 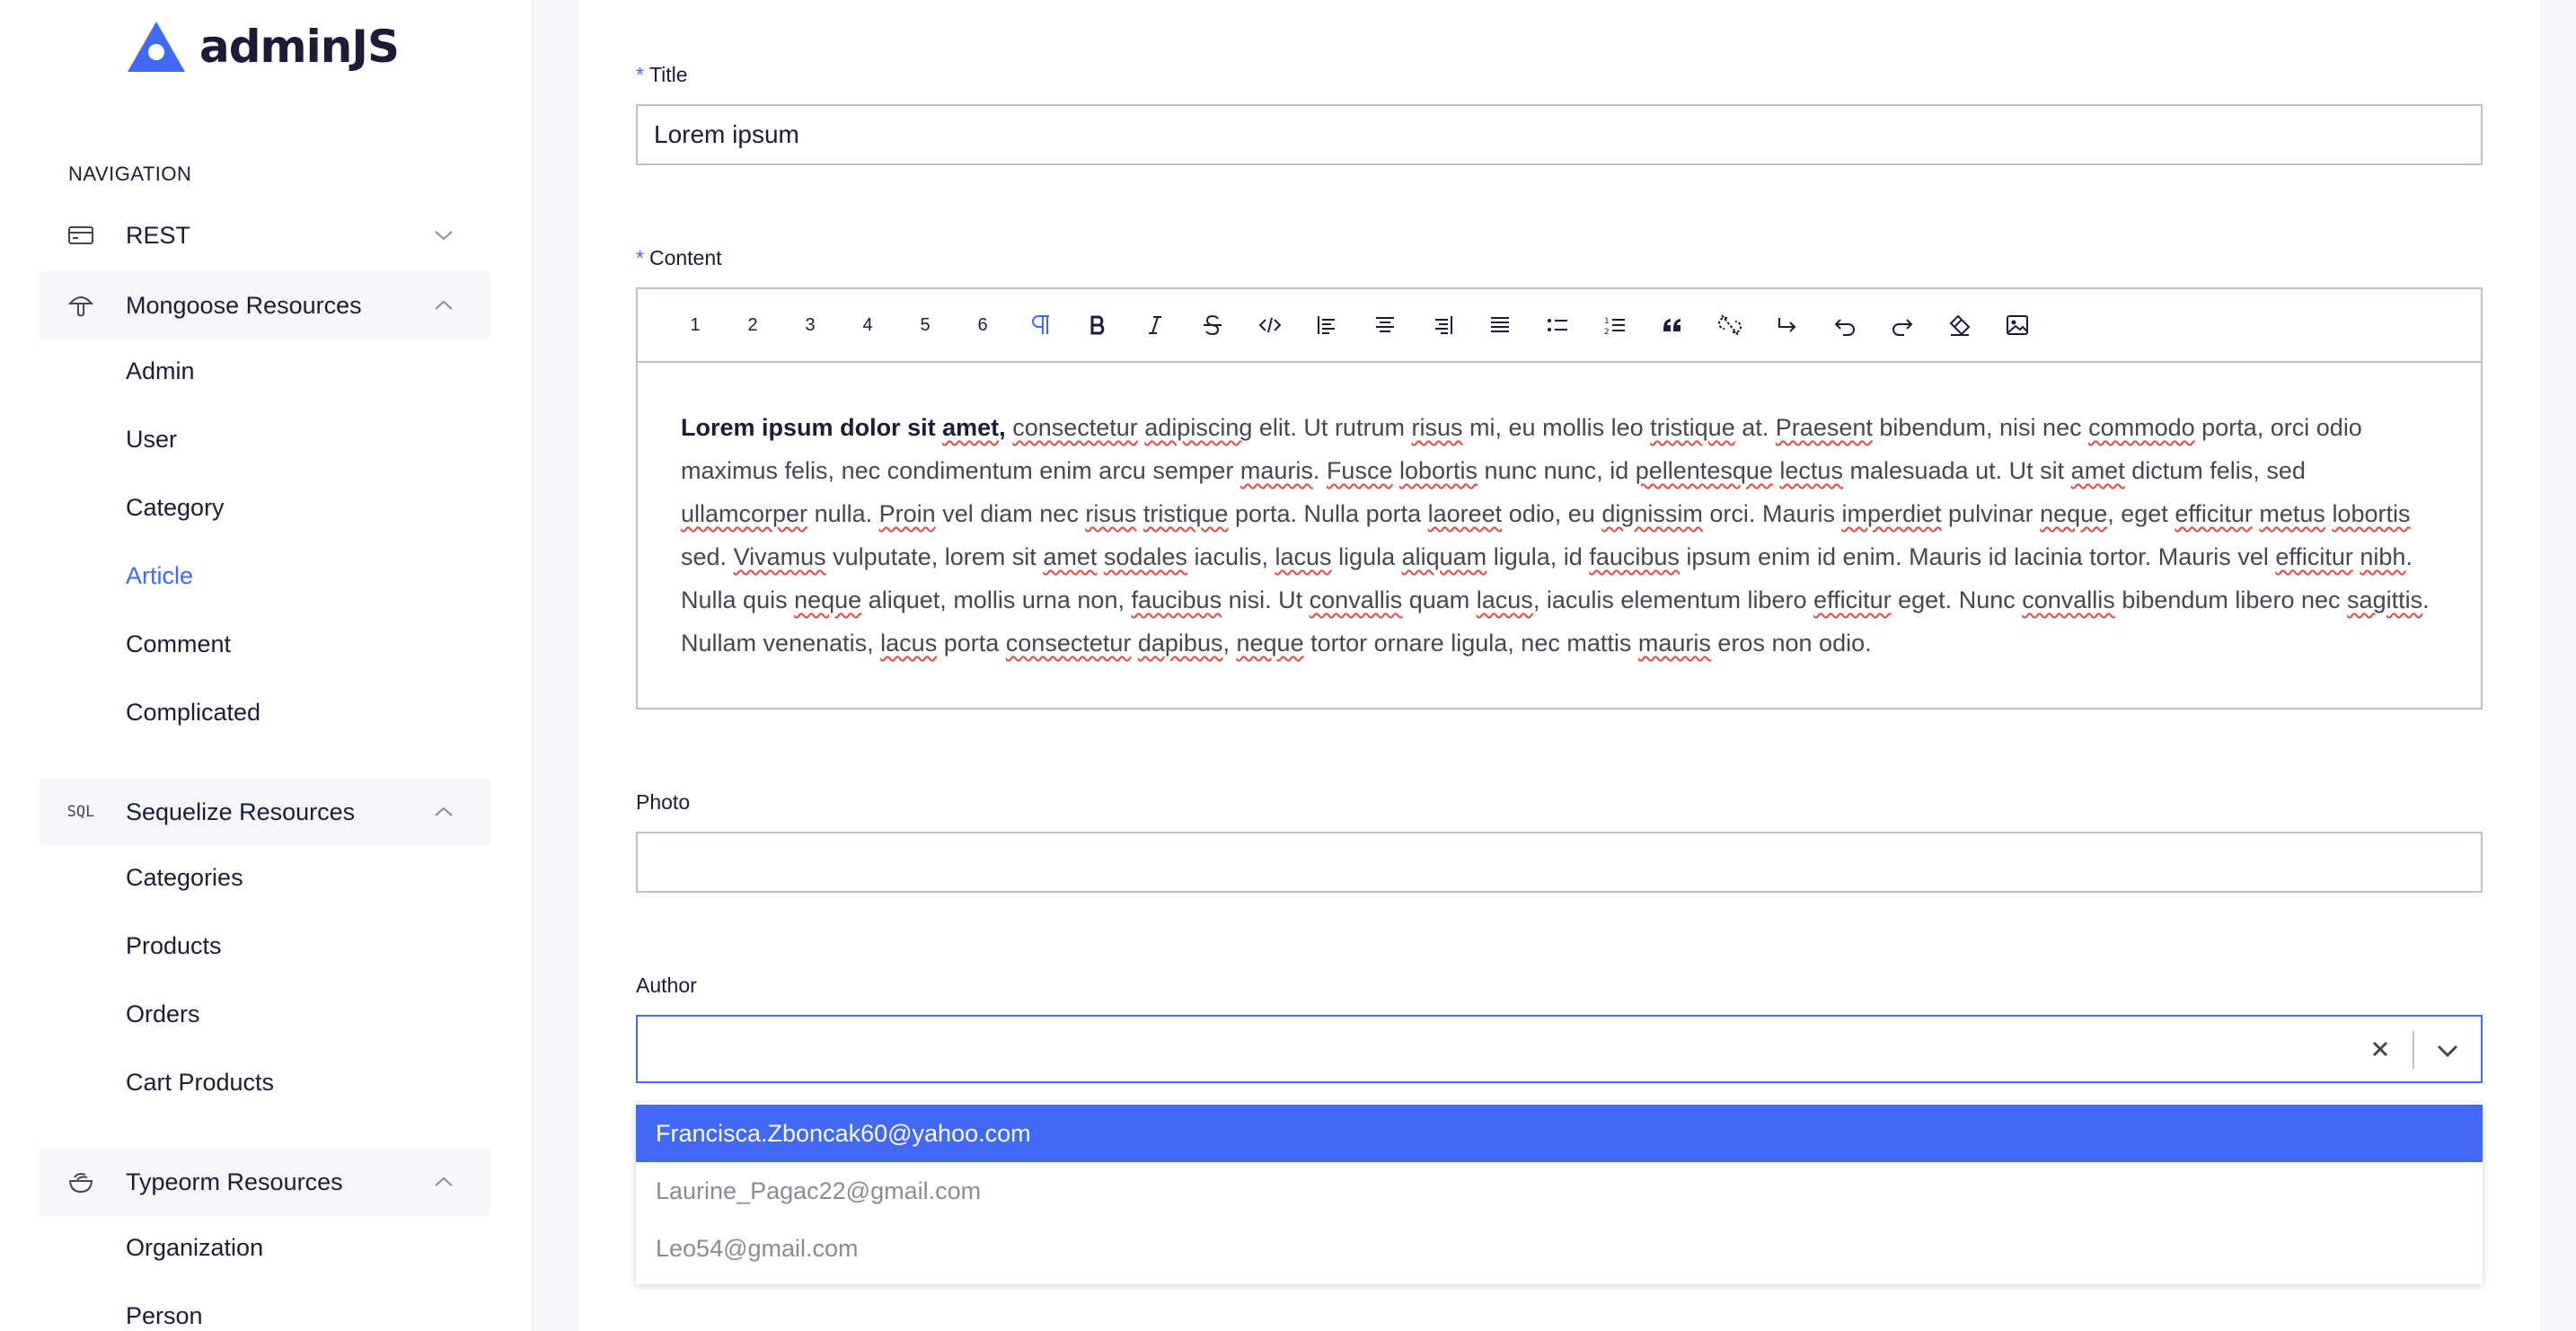 What do you see at coordinates (666, 985) in the screenshot?
I see `author-label: Author` at bounding box center [666, 985].